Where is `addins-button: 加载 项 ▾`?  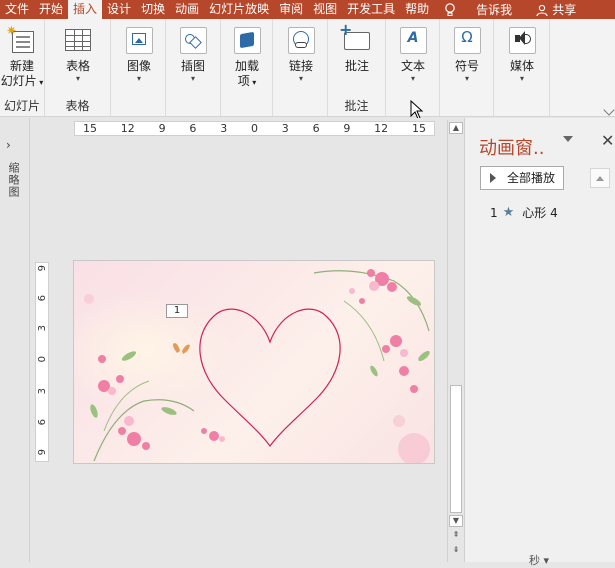
addins-button: 加载 项 ▾ is located at coordinates (247, 57).